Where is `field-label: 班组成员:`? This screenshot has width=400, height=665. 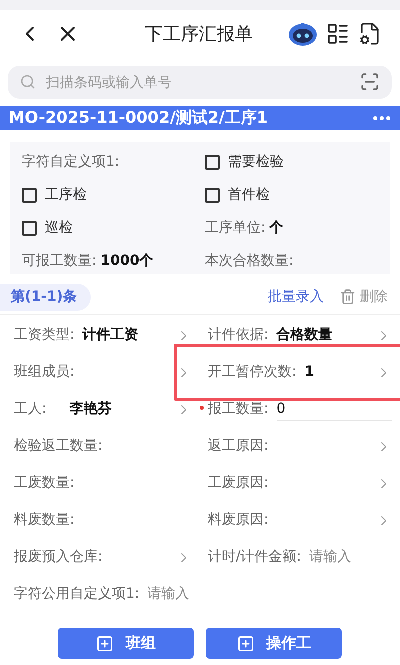
field-label: 班组成员: is located at coordinates (44, 372).